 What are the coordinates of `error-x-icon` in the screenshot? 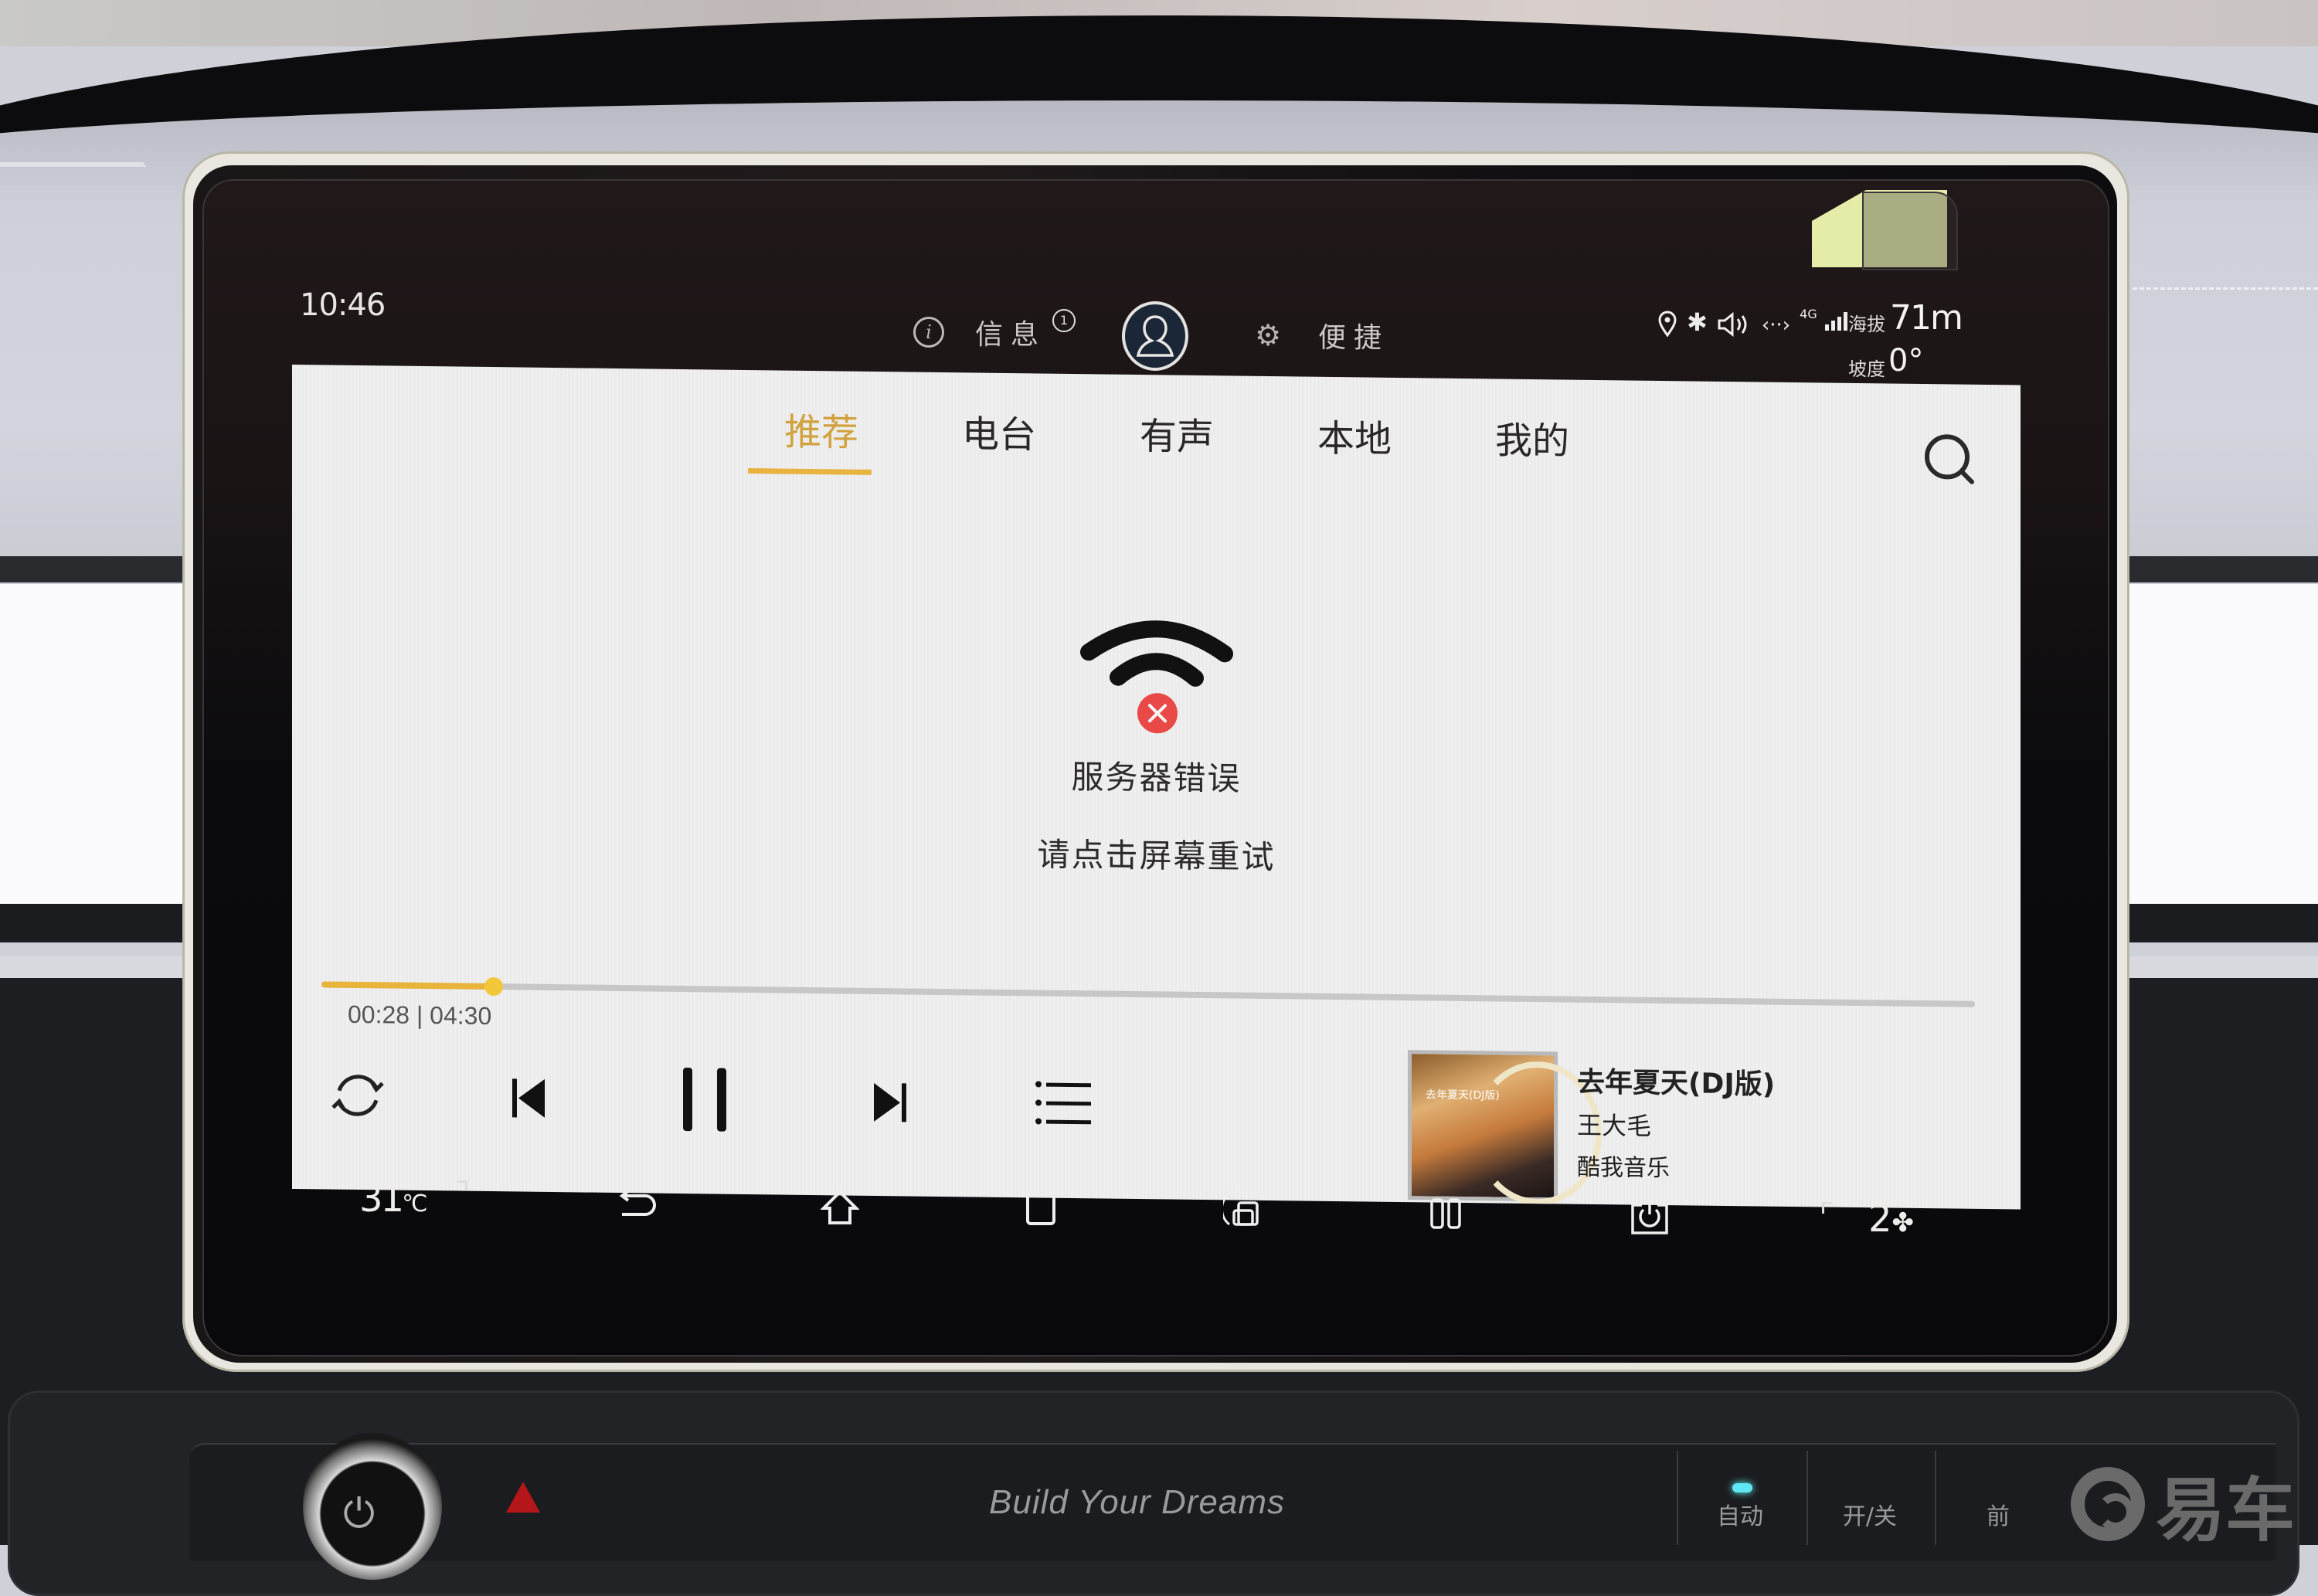 It's located at (1157, 713).